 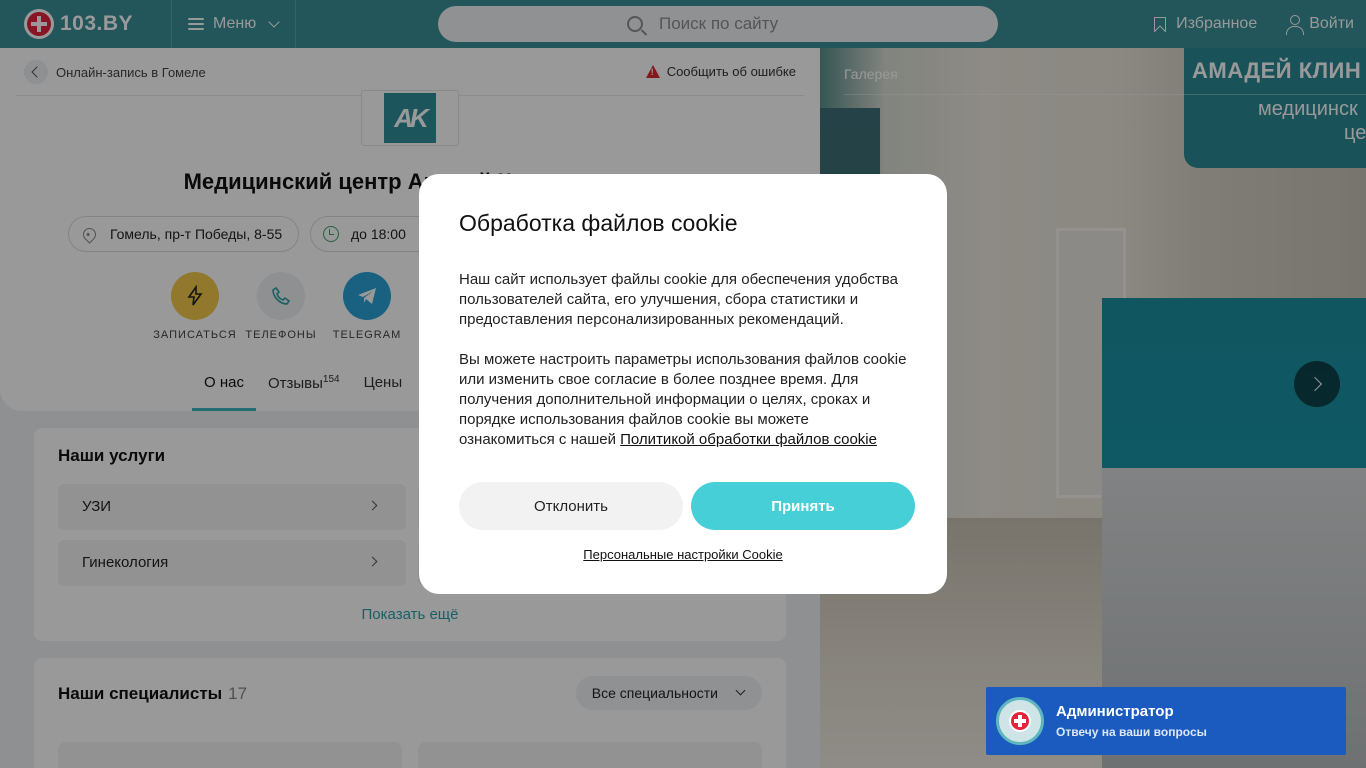 I want to click on chat-widget: Администратор Отвечу на ваши вопросы, so click(x=1166, y=721).